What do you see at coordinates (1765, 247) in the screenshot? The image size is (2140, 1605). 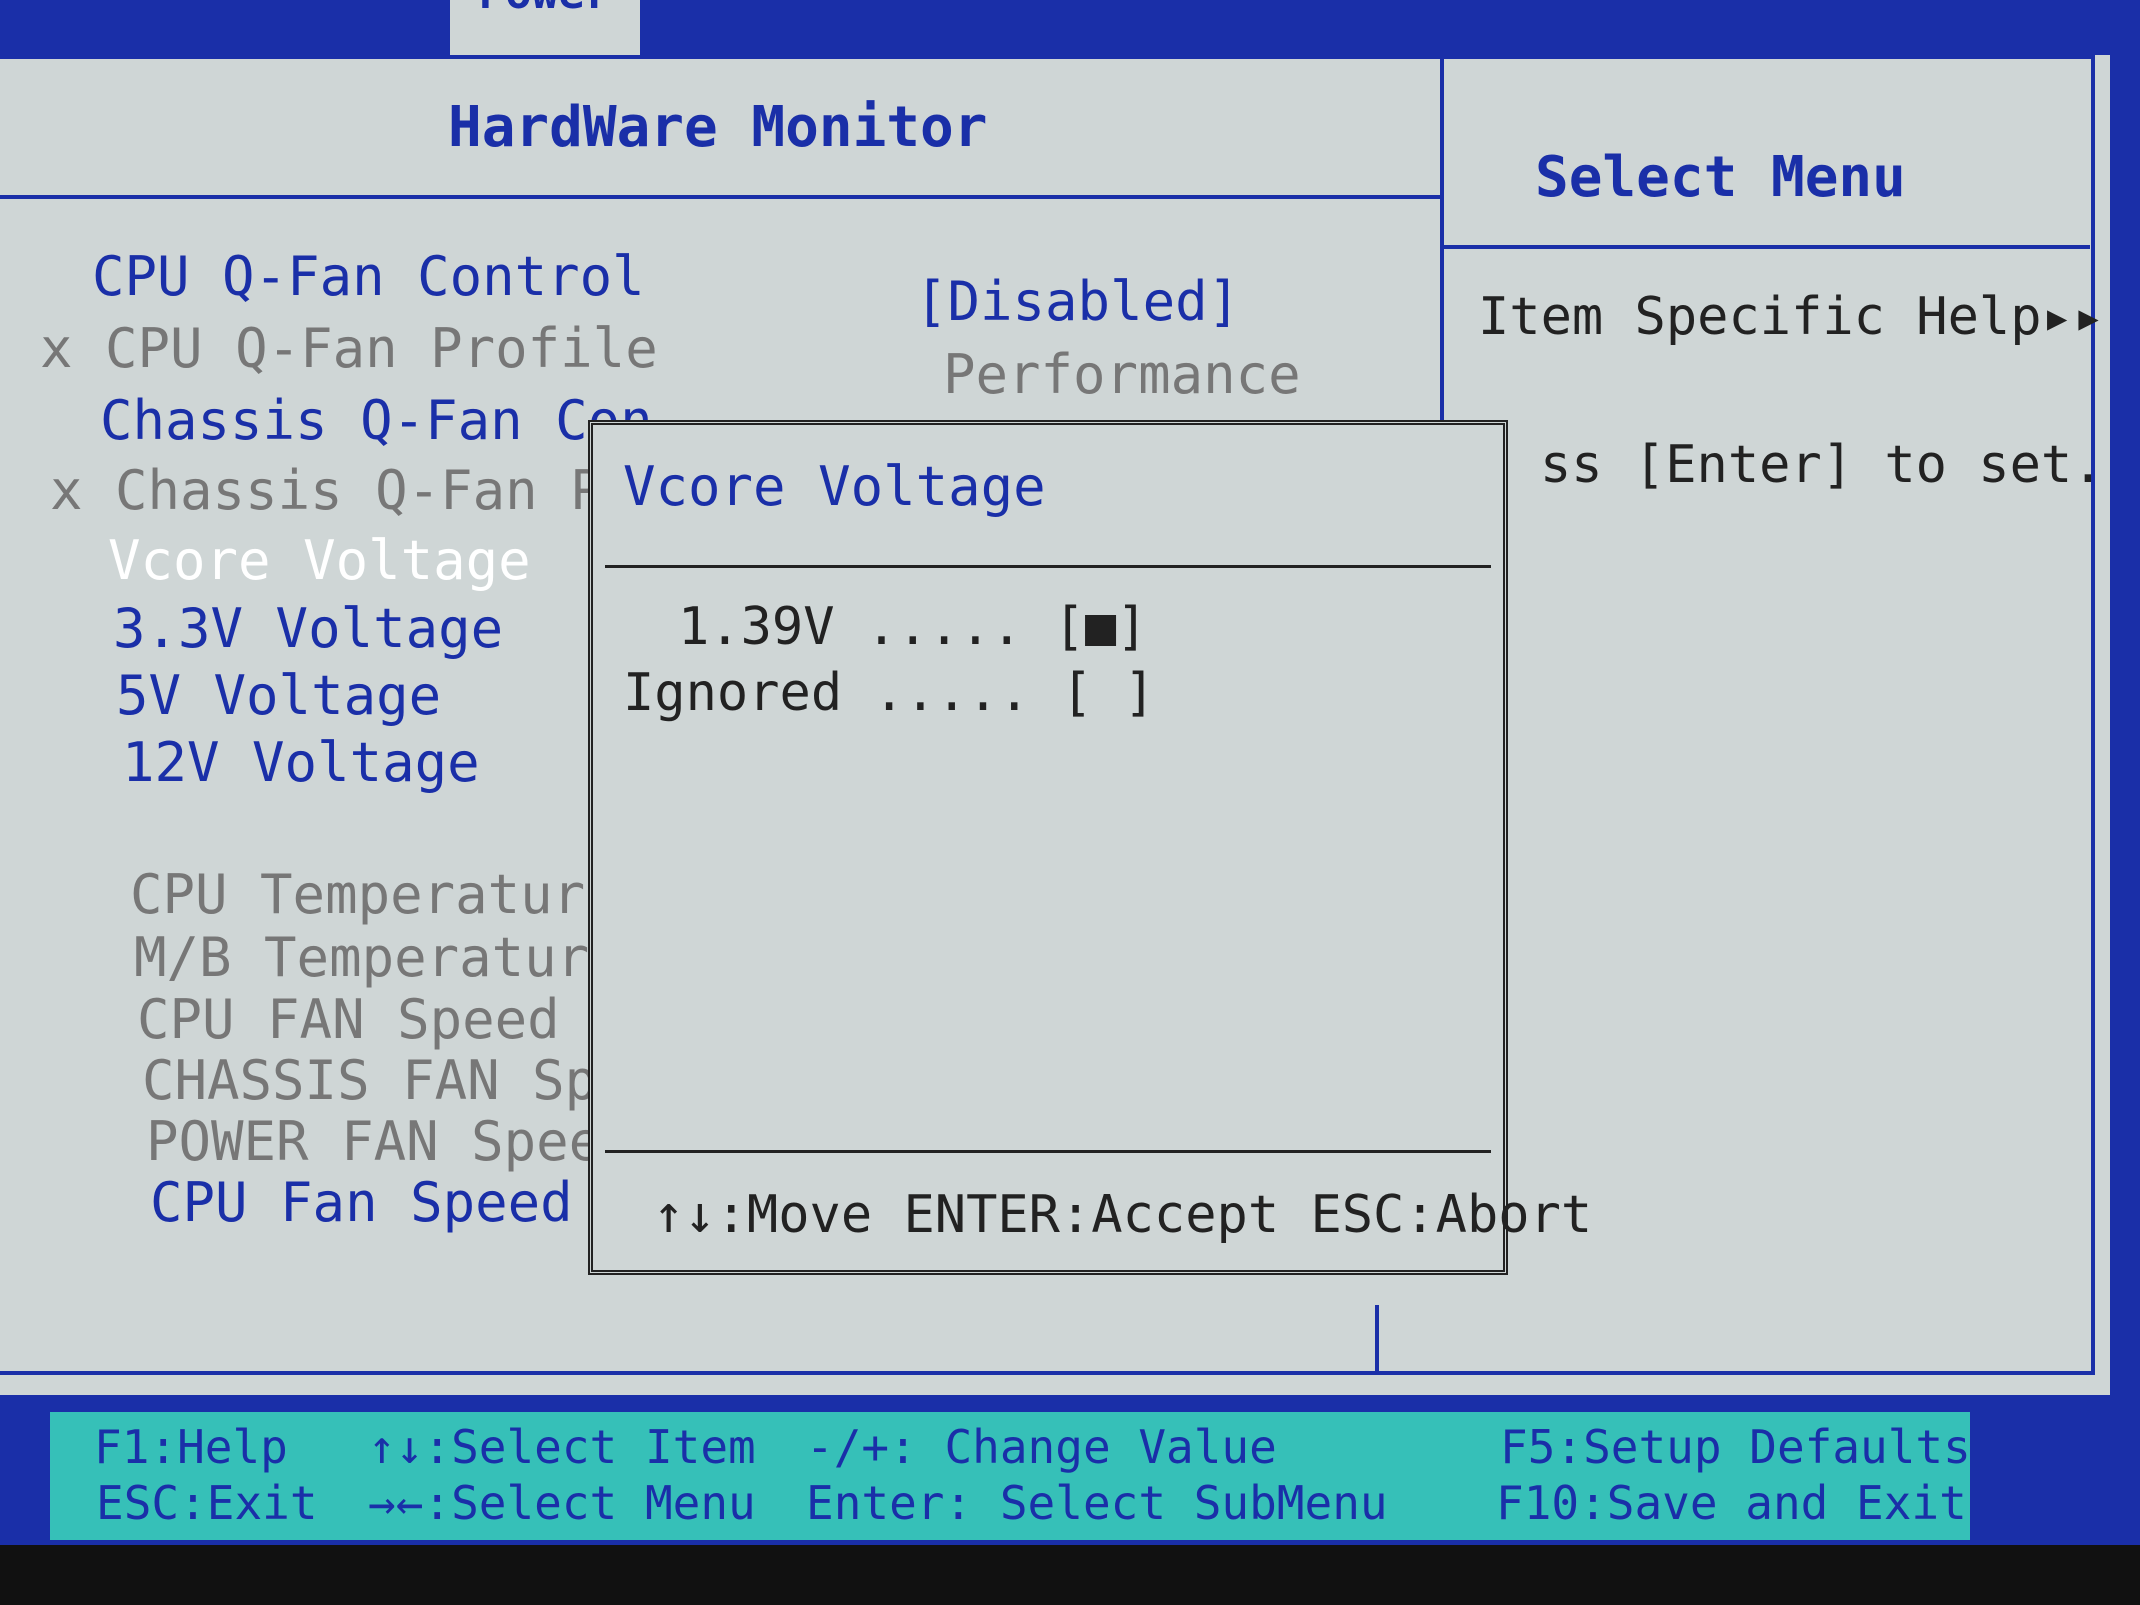 I see `side-header-divider` at bounding box center [1765, 247].